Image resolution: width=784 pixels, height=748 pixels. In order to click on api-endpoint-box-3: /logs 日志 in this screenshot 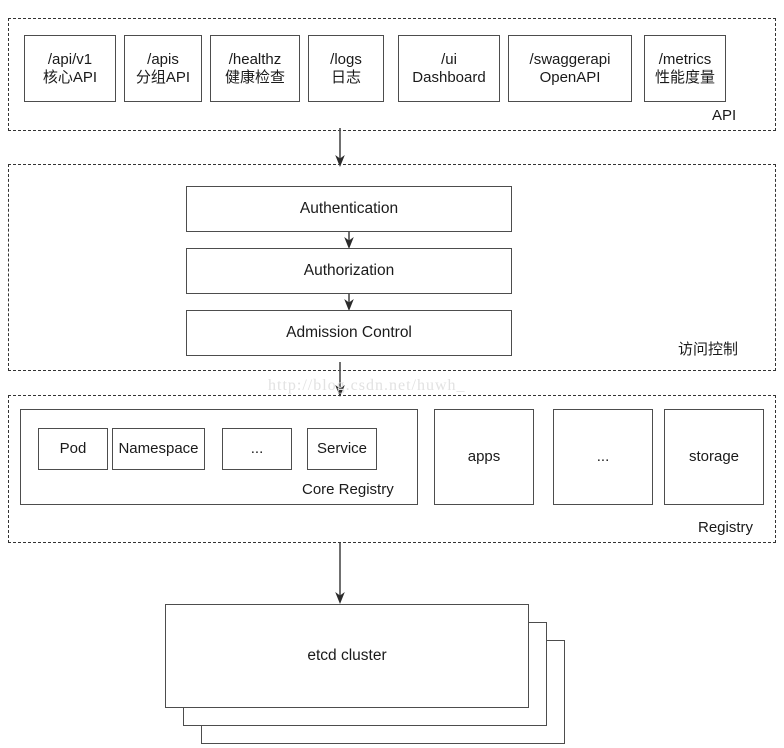, I will do `click(346, 68)`.